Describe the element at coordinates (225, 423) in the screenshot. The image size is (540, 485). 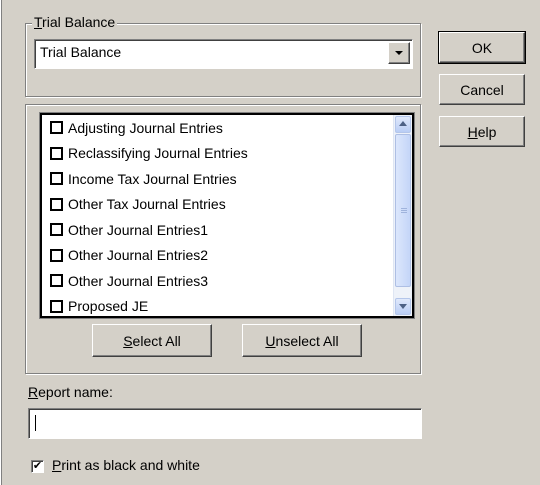
I see `report-name-input` at that location.